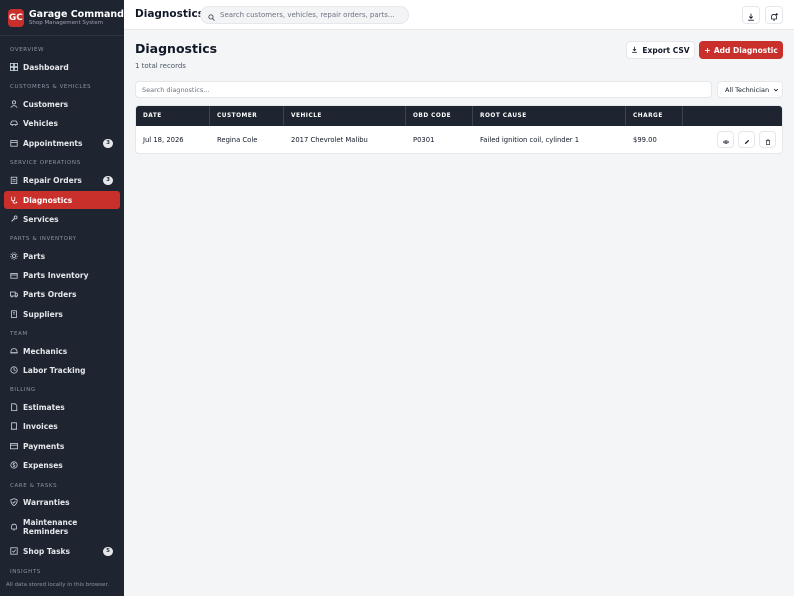  I want to click on users-icon, so click(14, 104).